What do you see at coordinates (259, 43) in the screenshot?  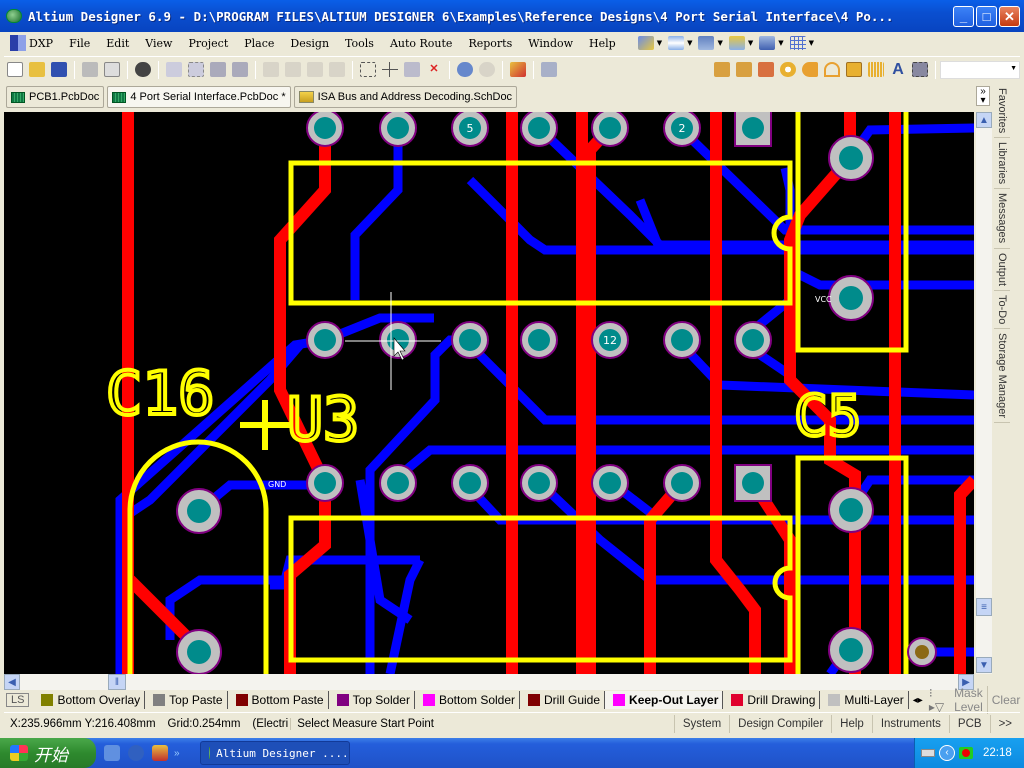 I see `menu-place: Place` at bounding box center [259, 43].